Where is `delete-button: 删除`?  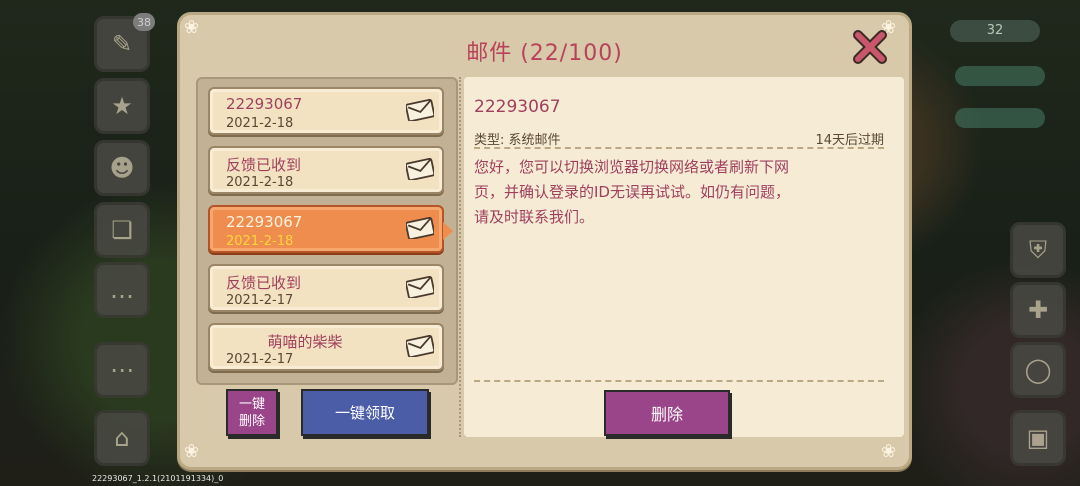
delete-button: 删除 is located at coordinates (667, 413).